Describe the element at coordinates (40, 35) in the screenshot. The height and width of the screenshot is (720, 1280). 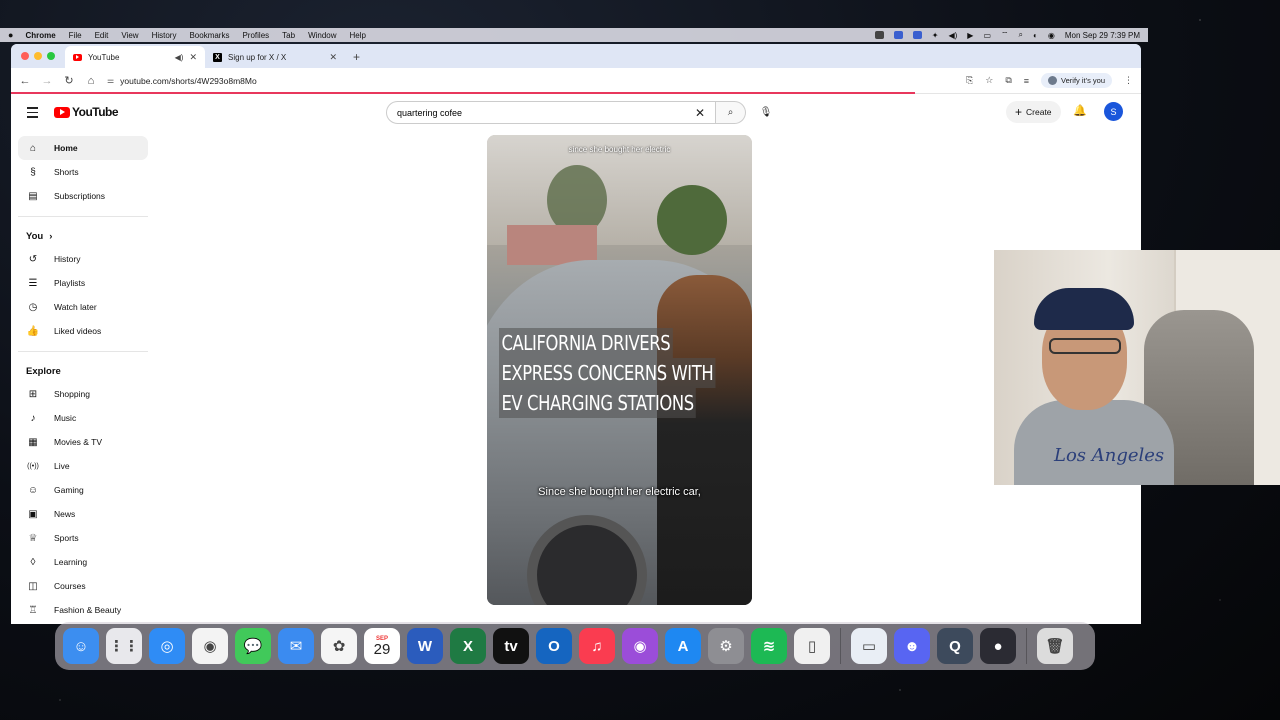
I see `menu-app-name: Chrome` at that location.